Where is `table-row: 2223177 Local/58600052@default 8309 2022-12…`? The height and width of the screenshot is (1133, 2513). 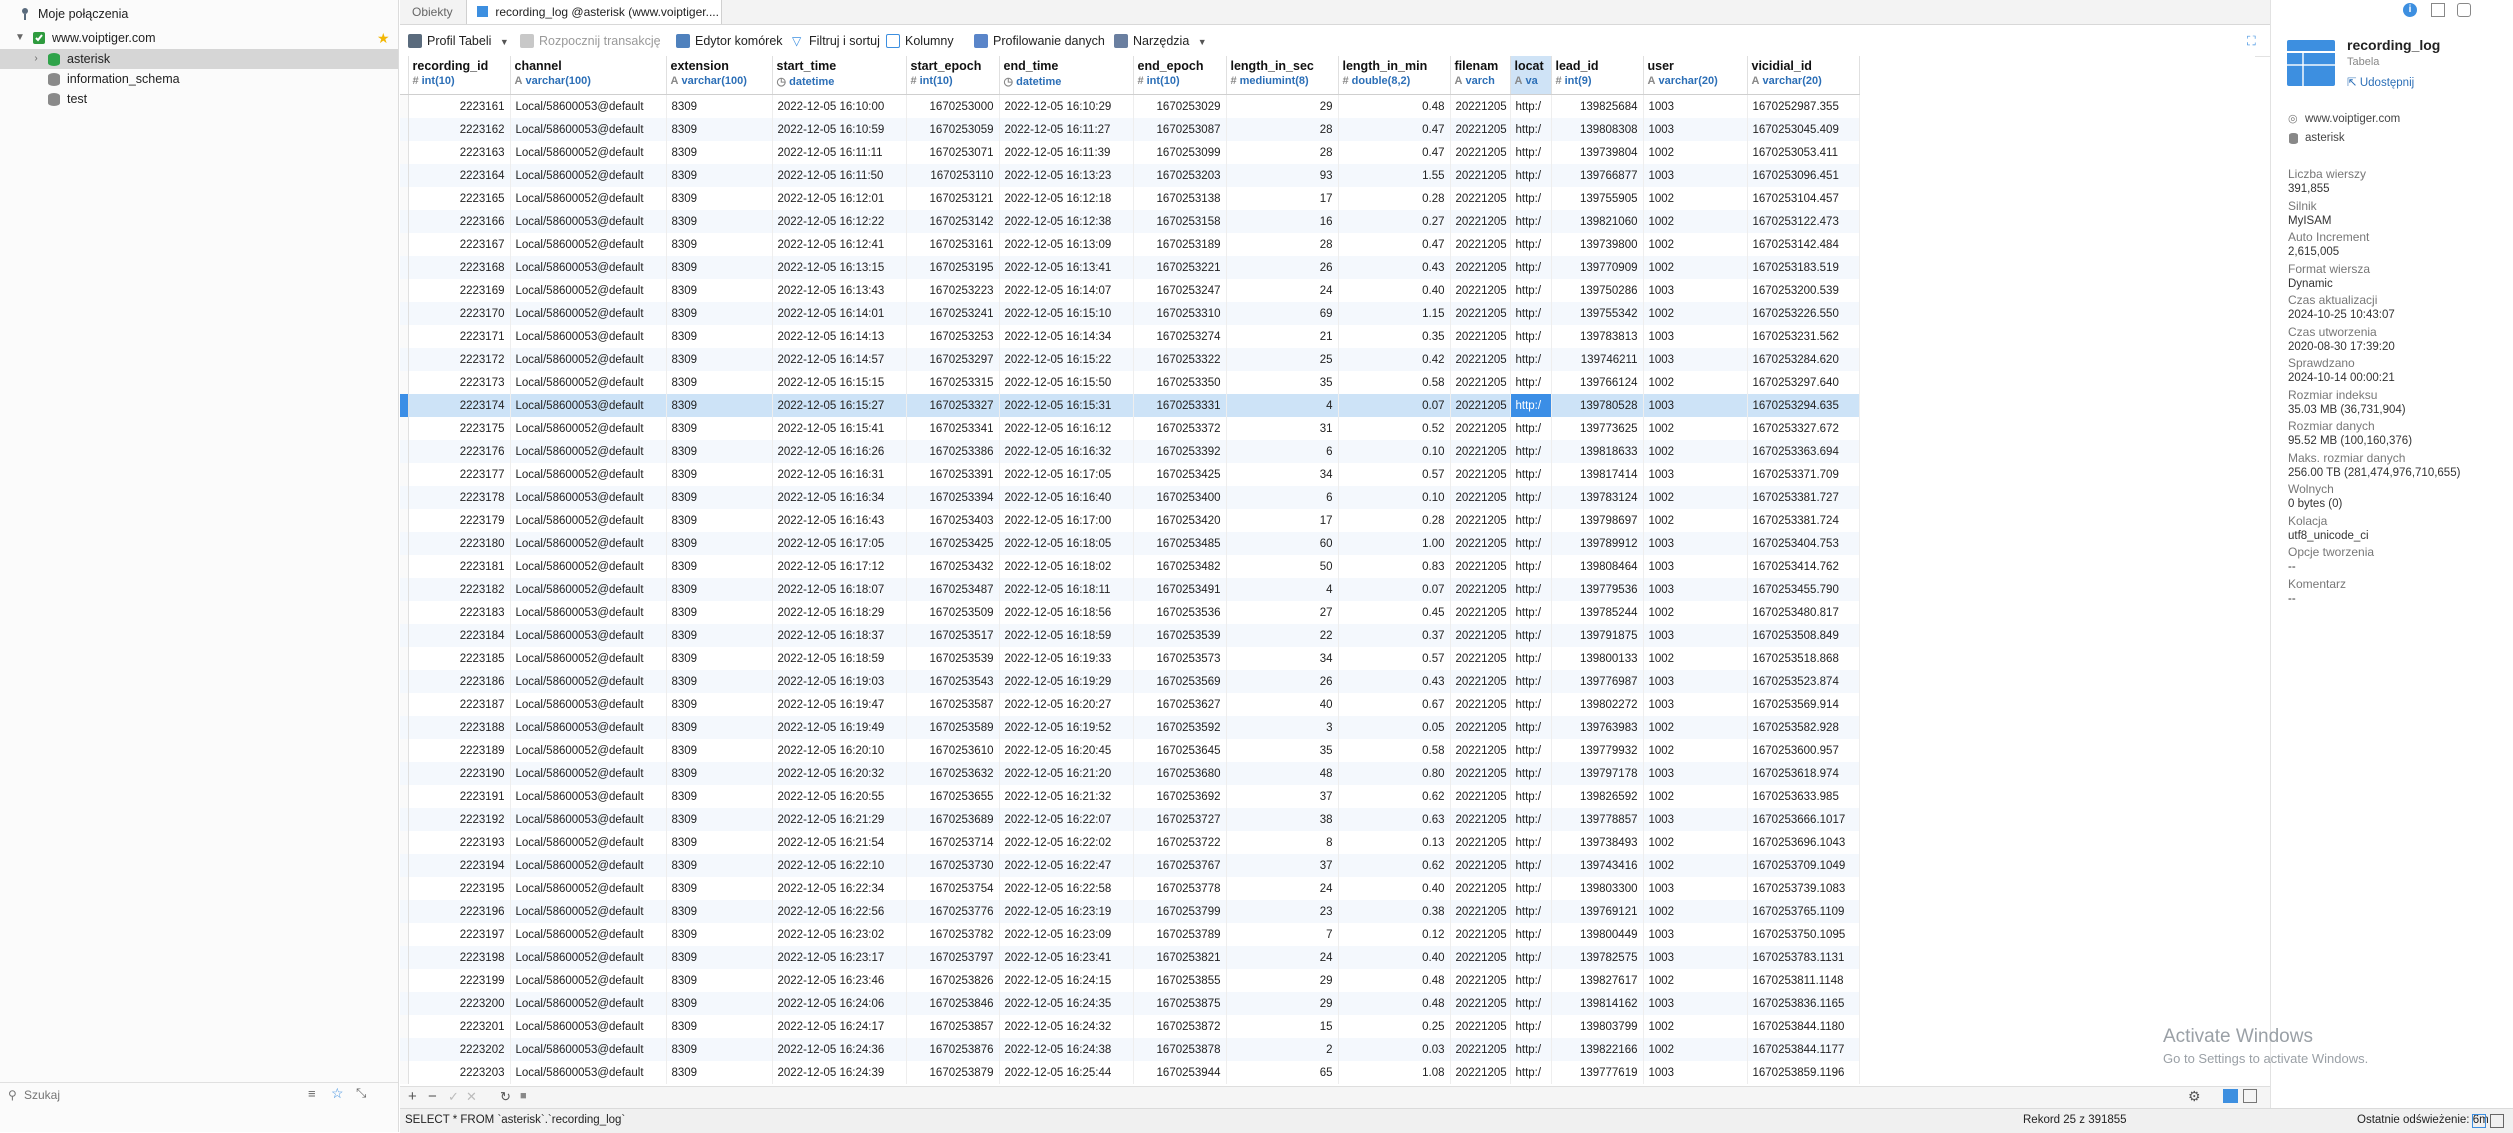 table-row: 2223177 Local/58600052@default 8309 2022-12… is located at coordinates (1130, 474).